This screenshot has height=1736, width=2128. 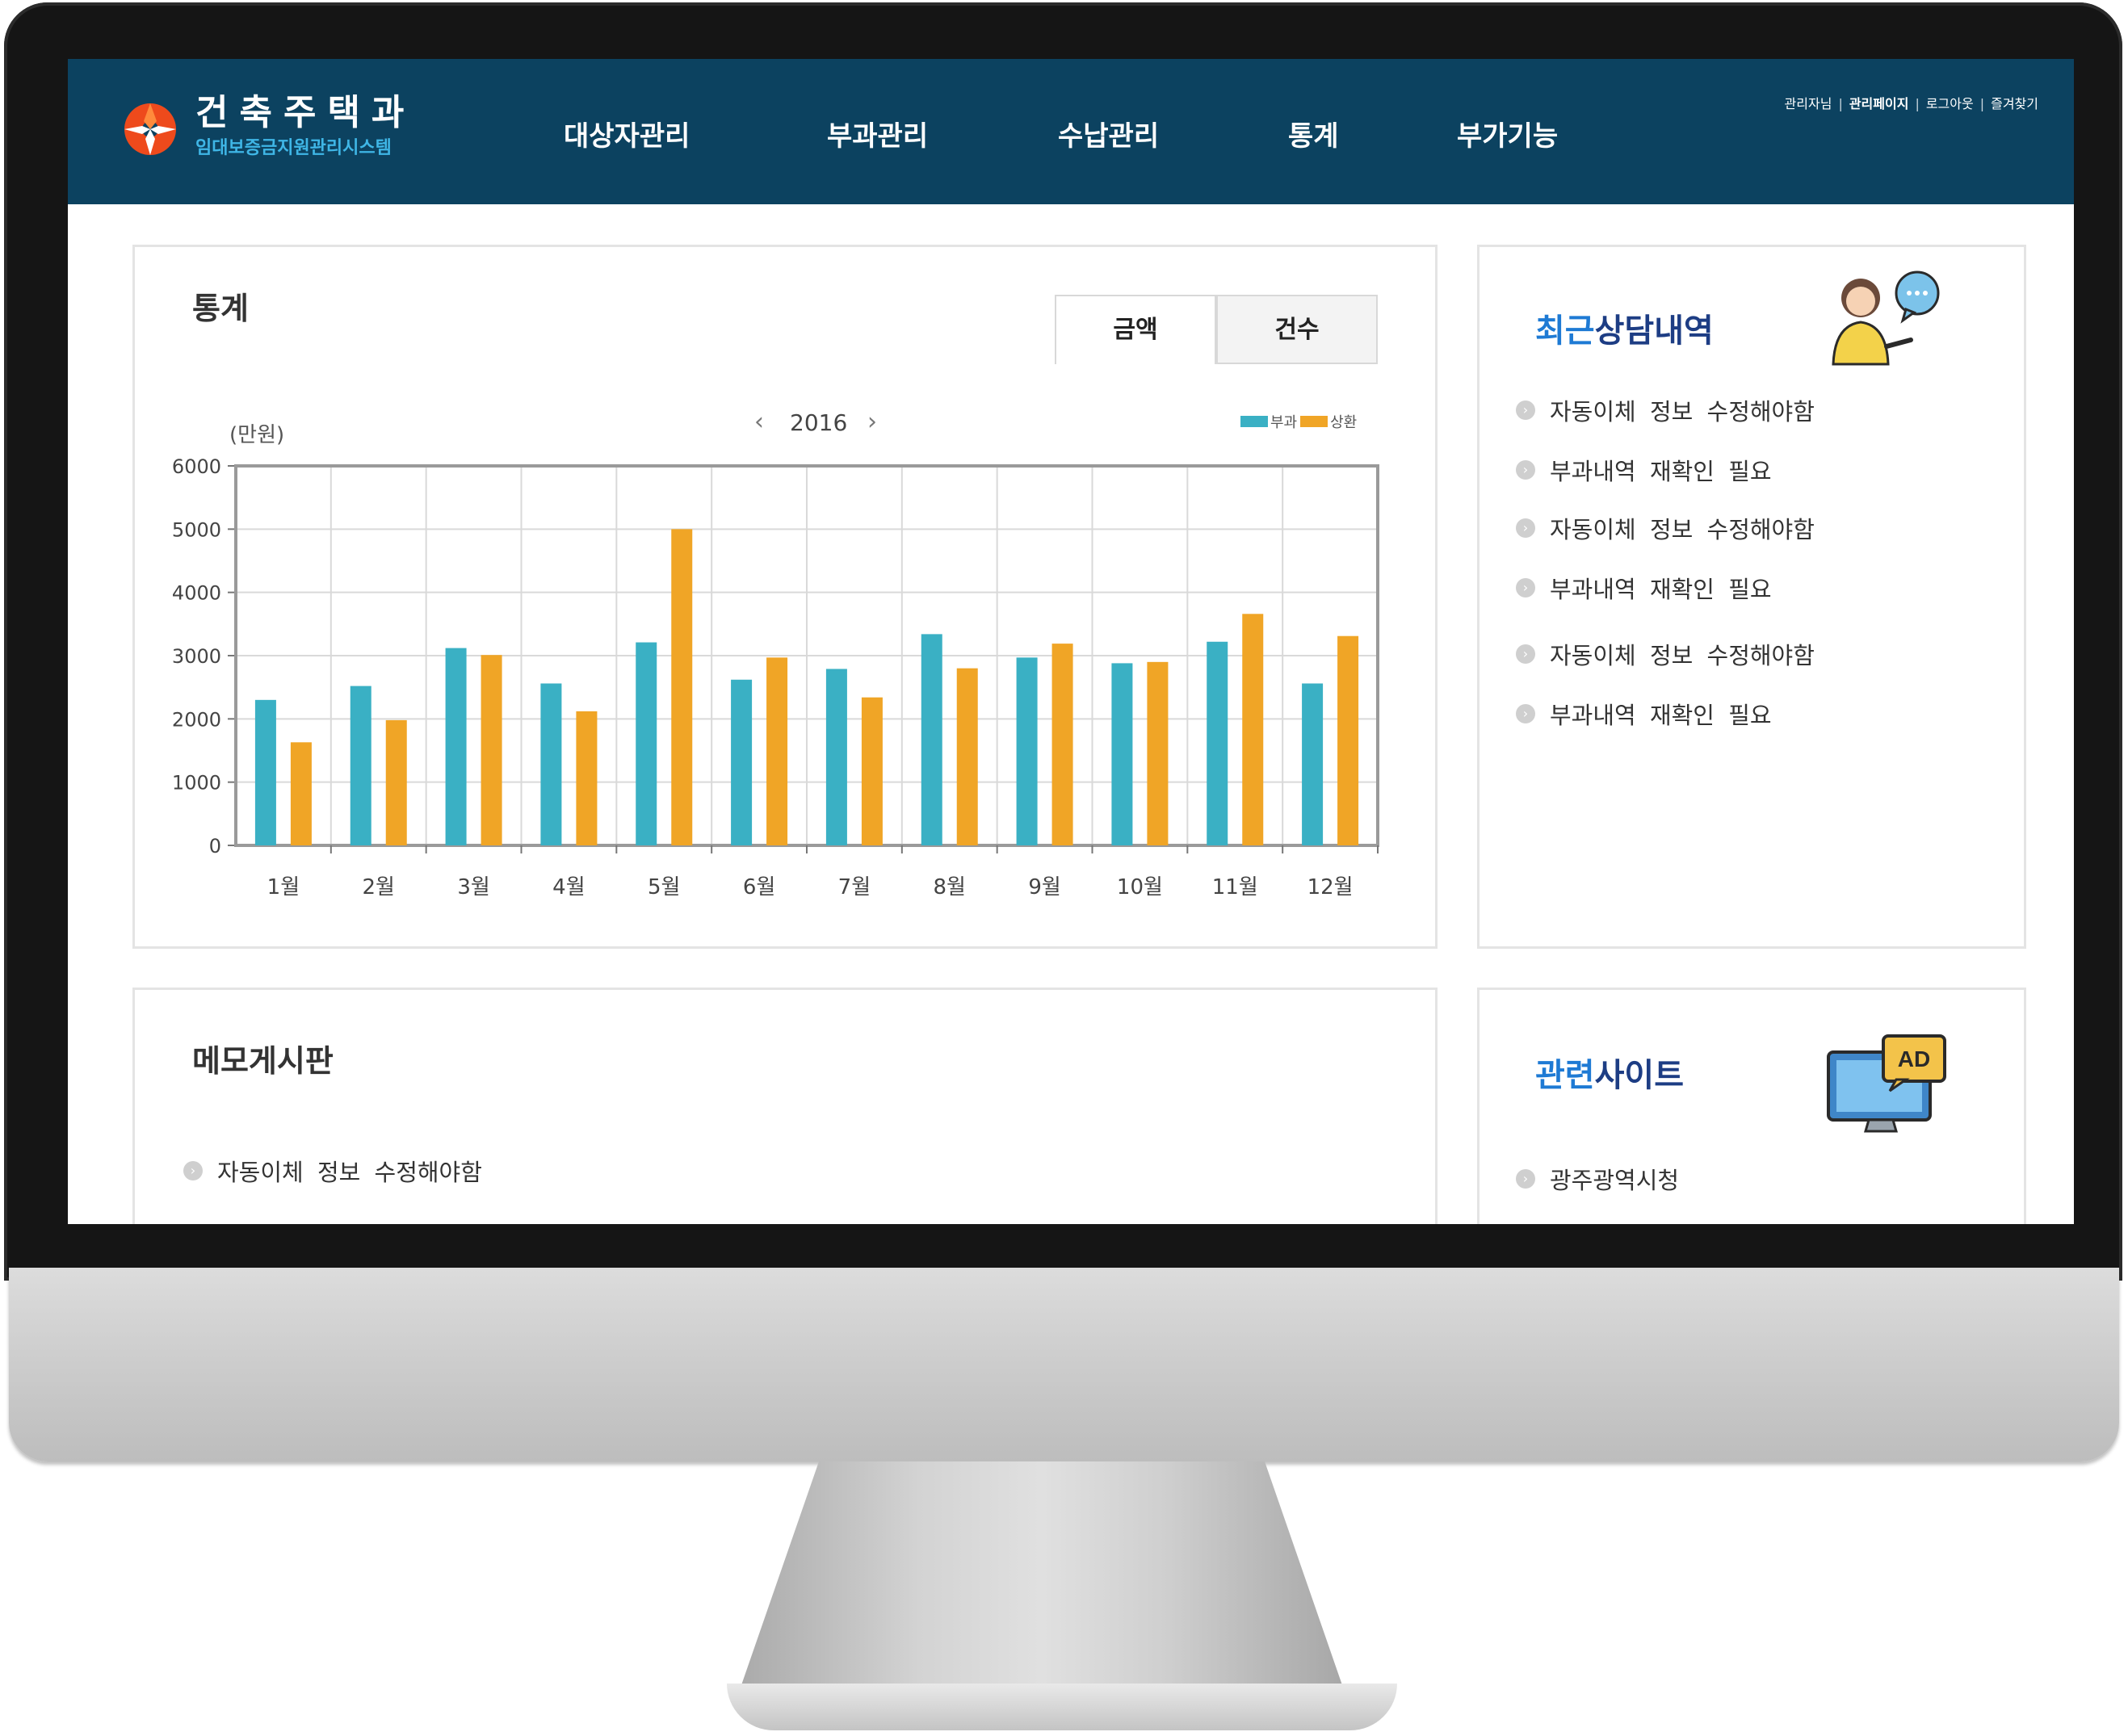 I want to click on util-admin-name: 관리자님, so click(x=1808, y=103).